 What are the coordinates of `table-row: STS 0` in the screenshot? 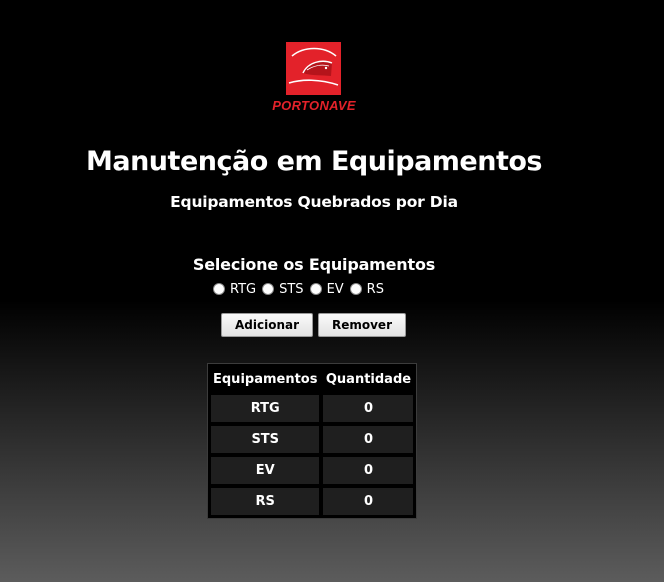 It's located at (312, 439).